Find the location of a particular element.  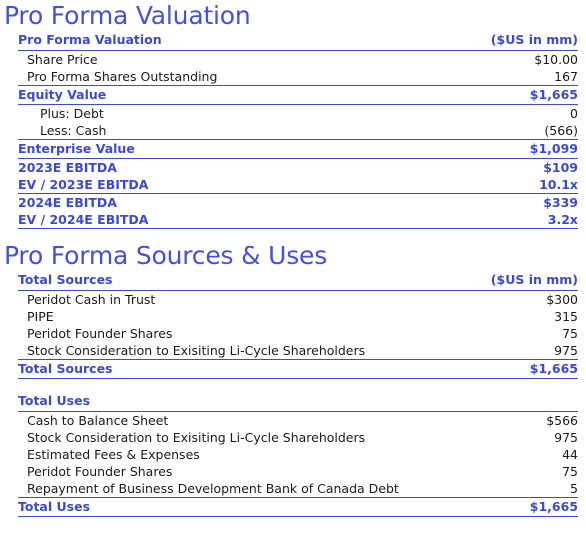

row-value: $1,099 is located at coordinates (503, 149).